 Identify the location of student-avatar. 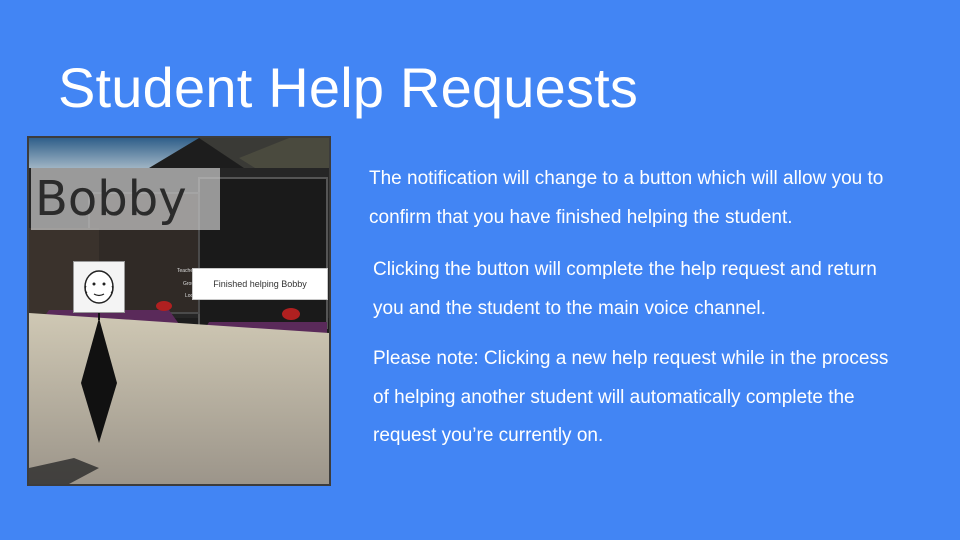
(99, 287).